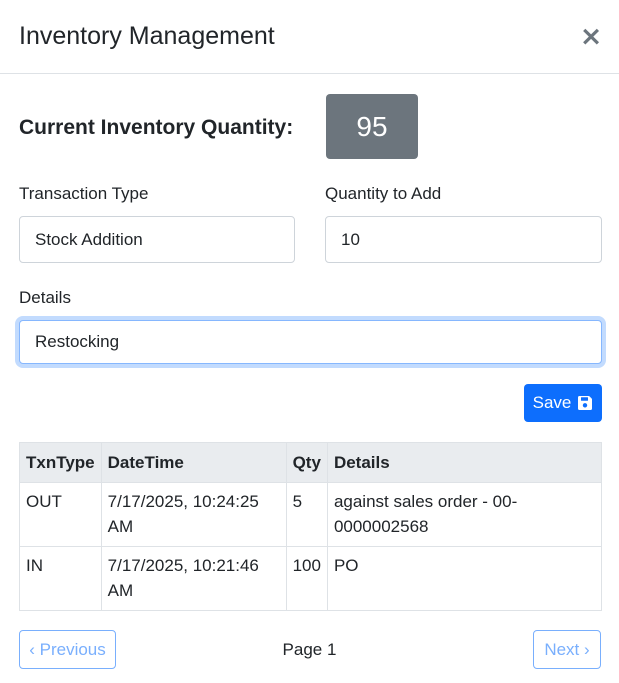 The width and height of the screenshot is (619, 683). I want to click on details-label: Details, so click(45, 297).